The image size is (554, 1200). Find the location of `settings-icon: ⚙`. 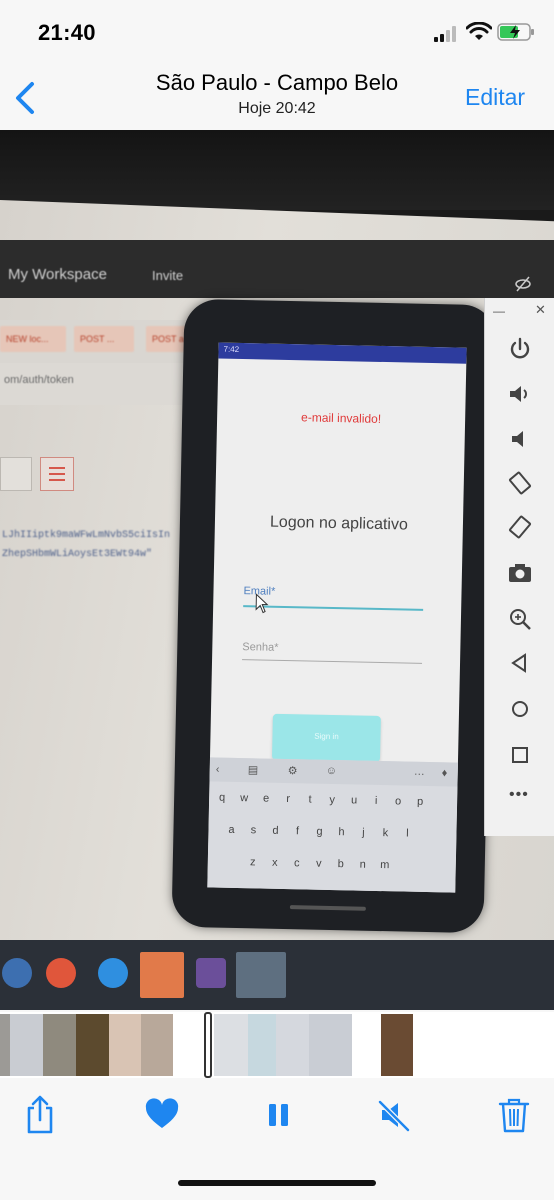

settings-icon: ⚙ is located at coordinates (293, 770).